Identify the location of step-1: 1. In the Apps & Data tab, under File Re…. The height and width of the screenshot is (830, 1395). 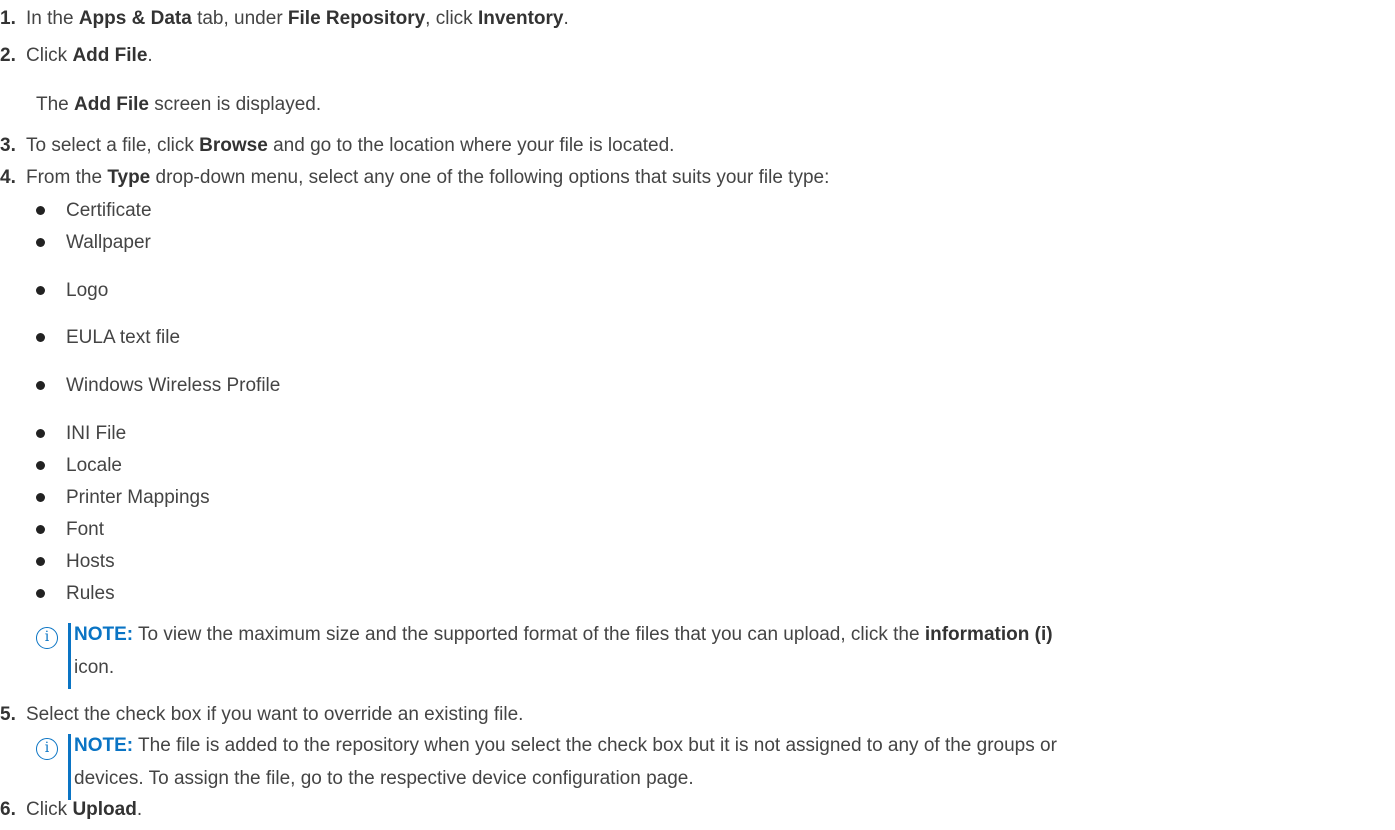
(450, 21).